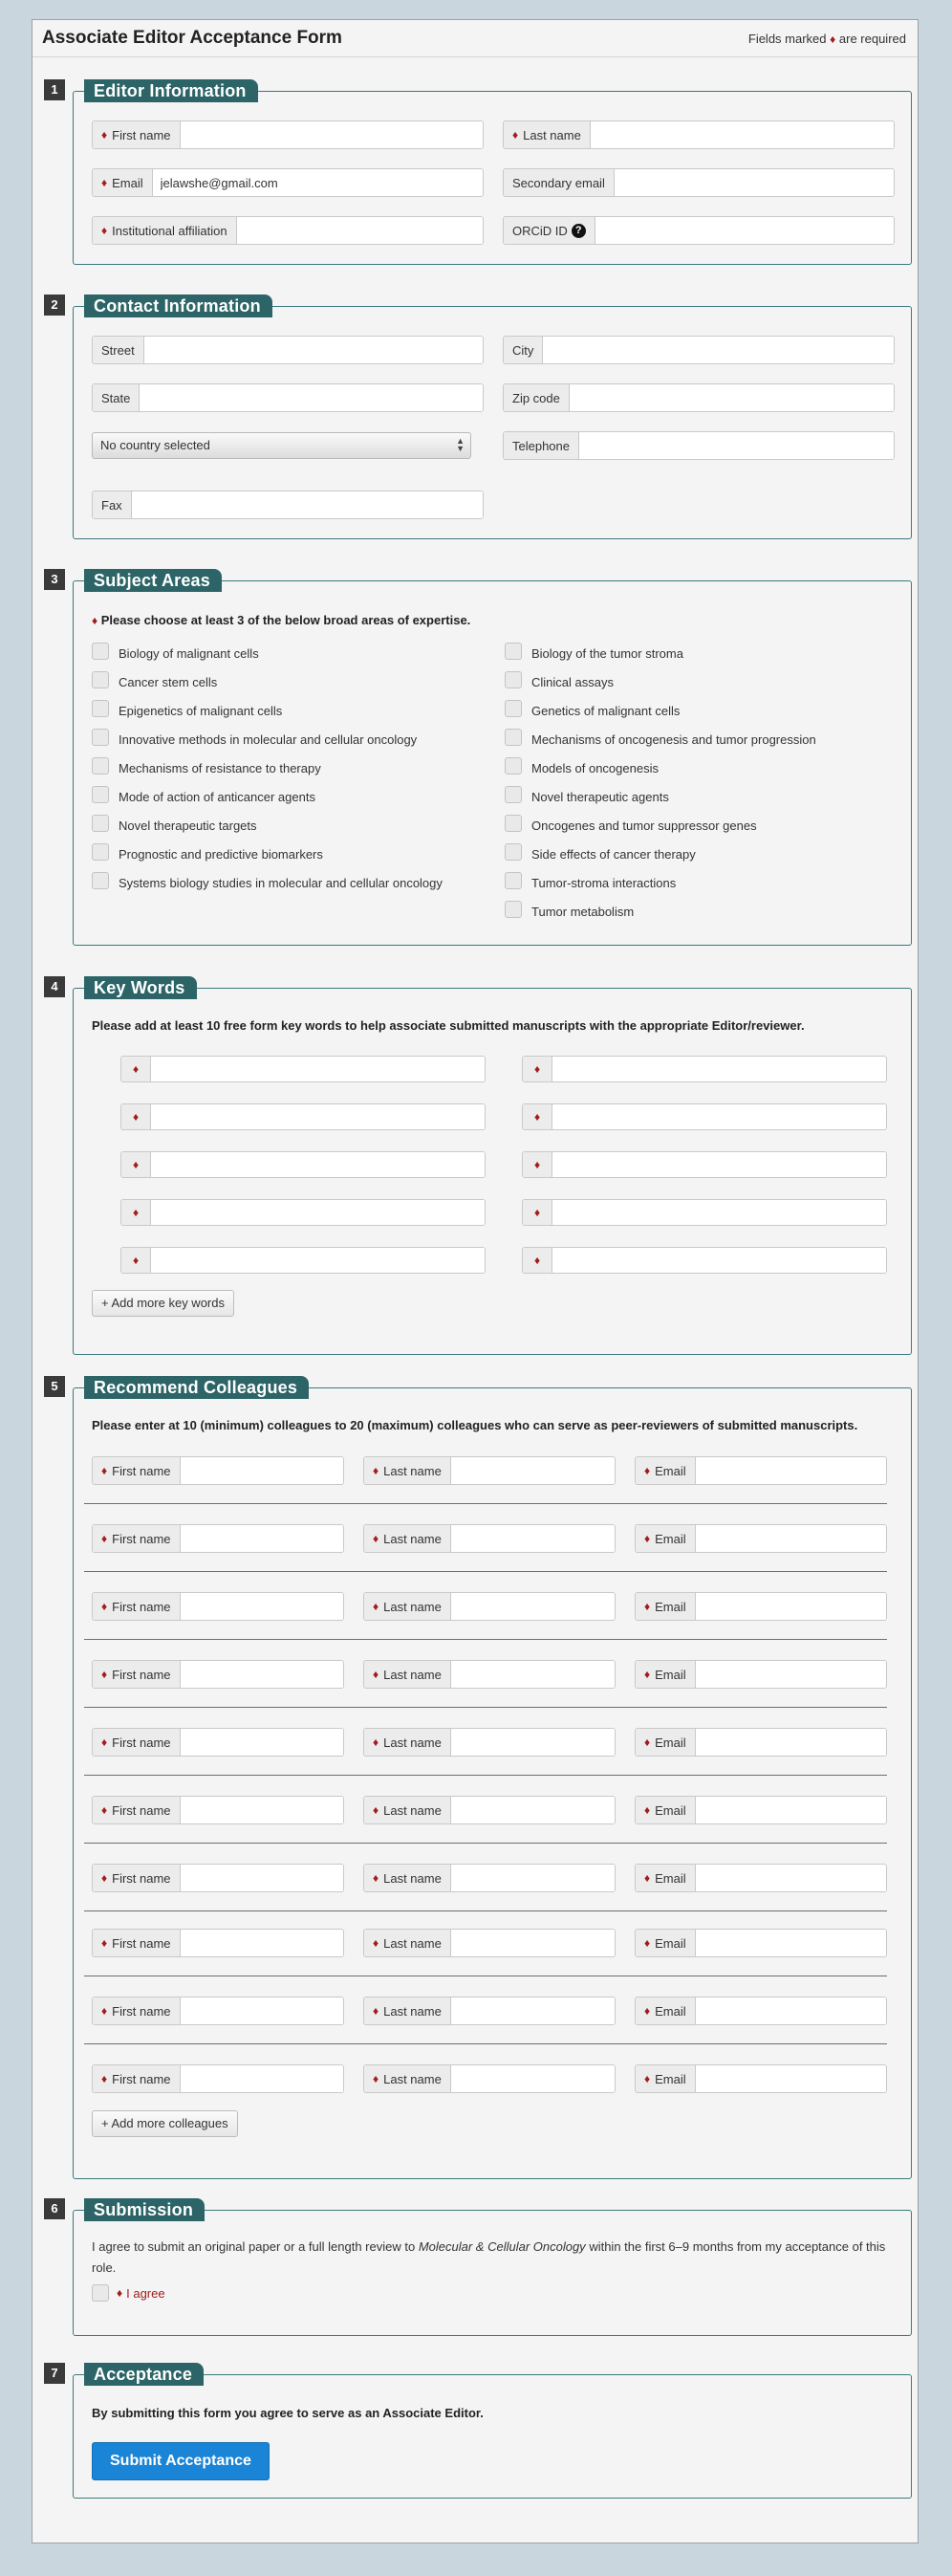  I want to click on subject-option: Tumor metabolism, so click(696, 911).